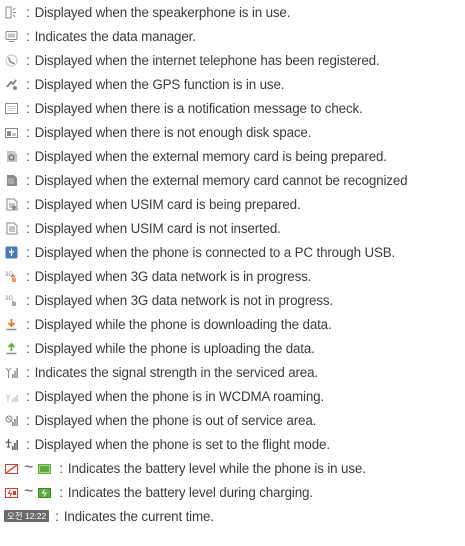 The image size is (465, 546). What do you see at coordinates (115, 36) in the screenshot?
I see `icon-description-text: Indicates the data manager.` at bounding box center [115, 36].